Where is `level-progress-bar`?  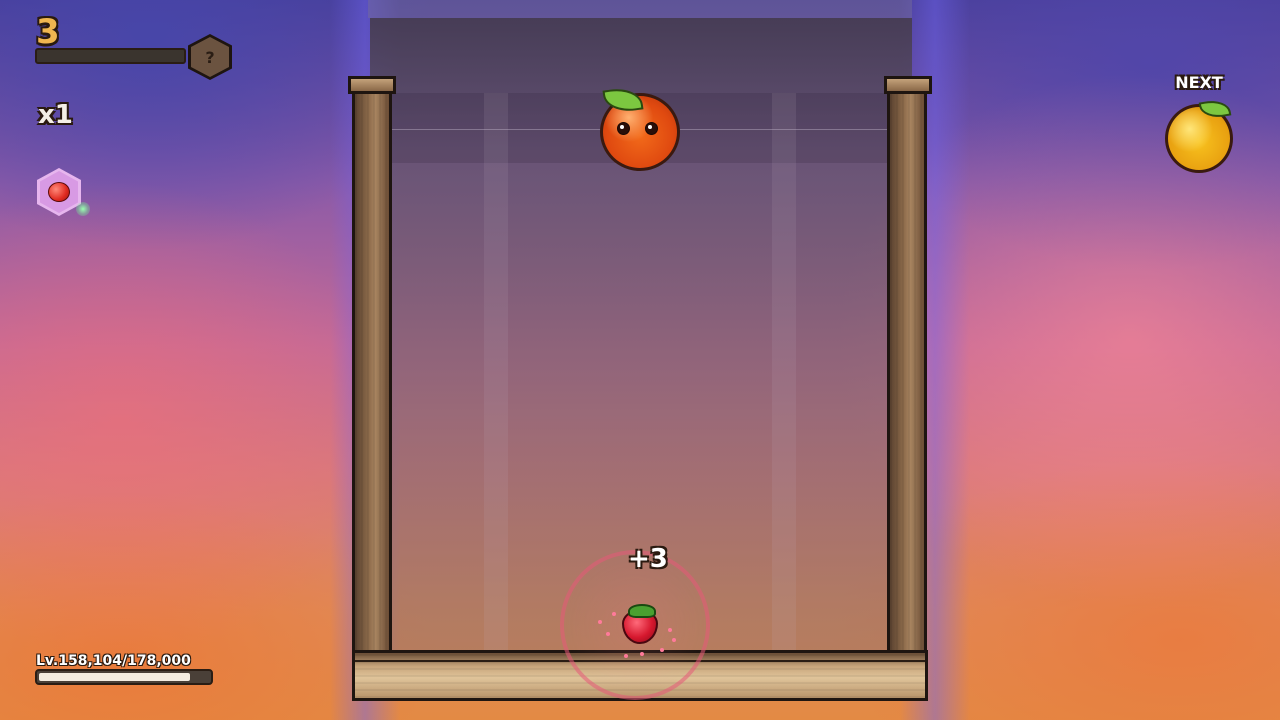
level-progress-bar is located at coordinates (124, 677).